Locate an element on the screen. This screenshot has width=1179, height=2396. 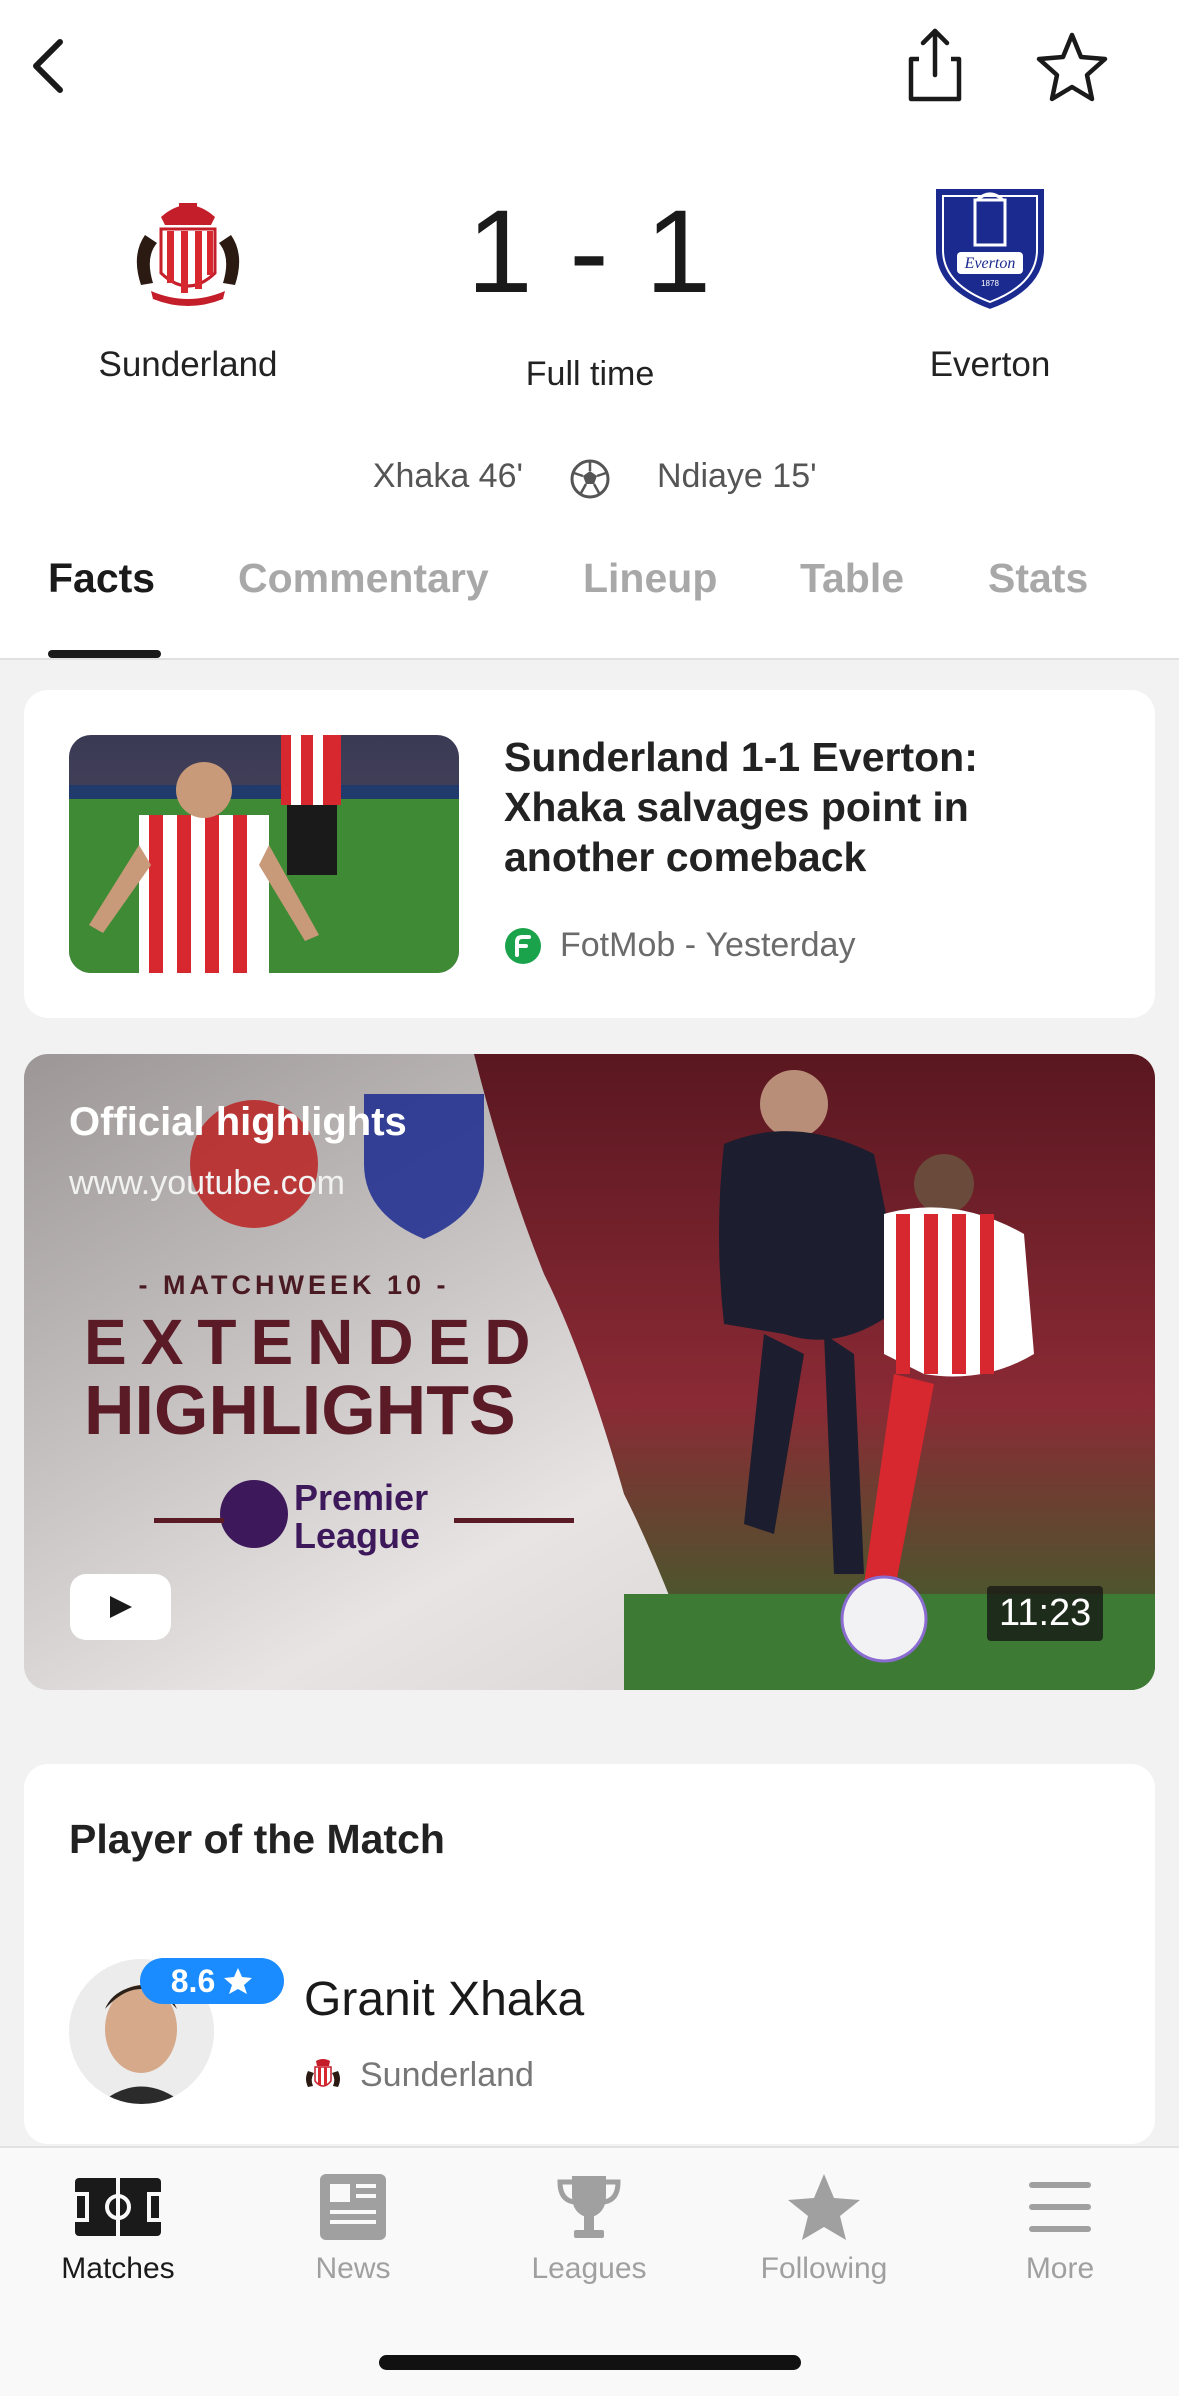
nav-news-label: News is located at coordinates (353, 2268).